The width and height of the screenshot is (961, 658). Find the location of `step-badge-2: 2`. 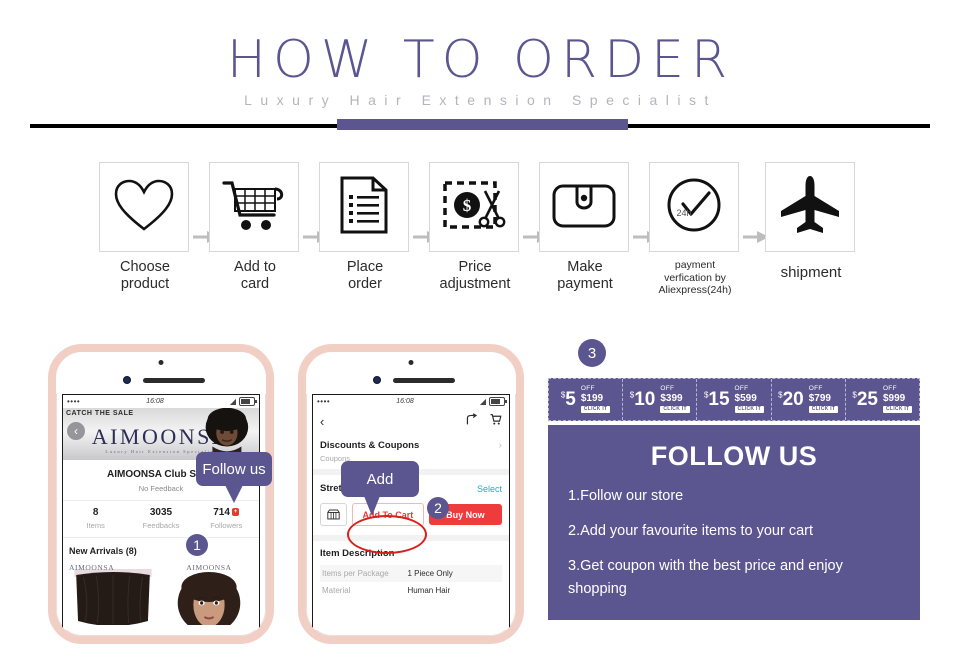

step-badge-2: 2 is located at coordinates (438, 508).